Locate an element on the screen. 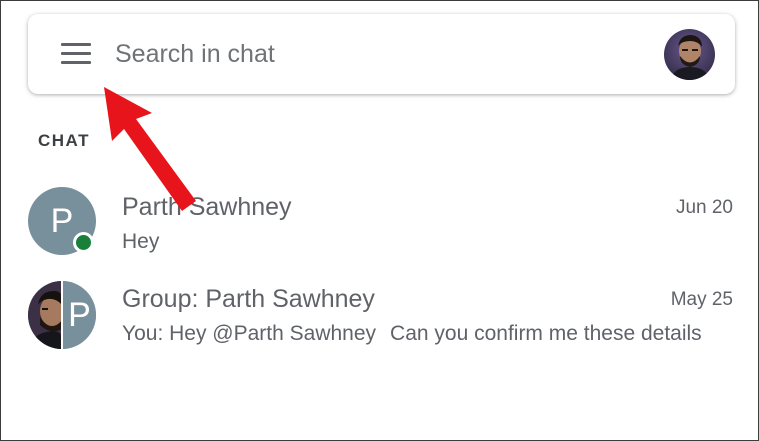 The width and height of the screenshot is (759, 441). chat-name: Group: Parth Sawhney is located at coordinates (248, 299).